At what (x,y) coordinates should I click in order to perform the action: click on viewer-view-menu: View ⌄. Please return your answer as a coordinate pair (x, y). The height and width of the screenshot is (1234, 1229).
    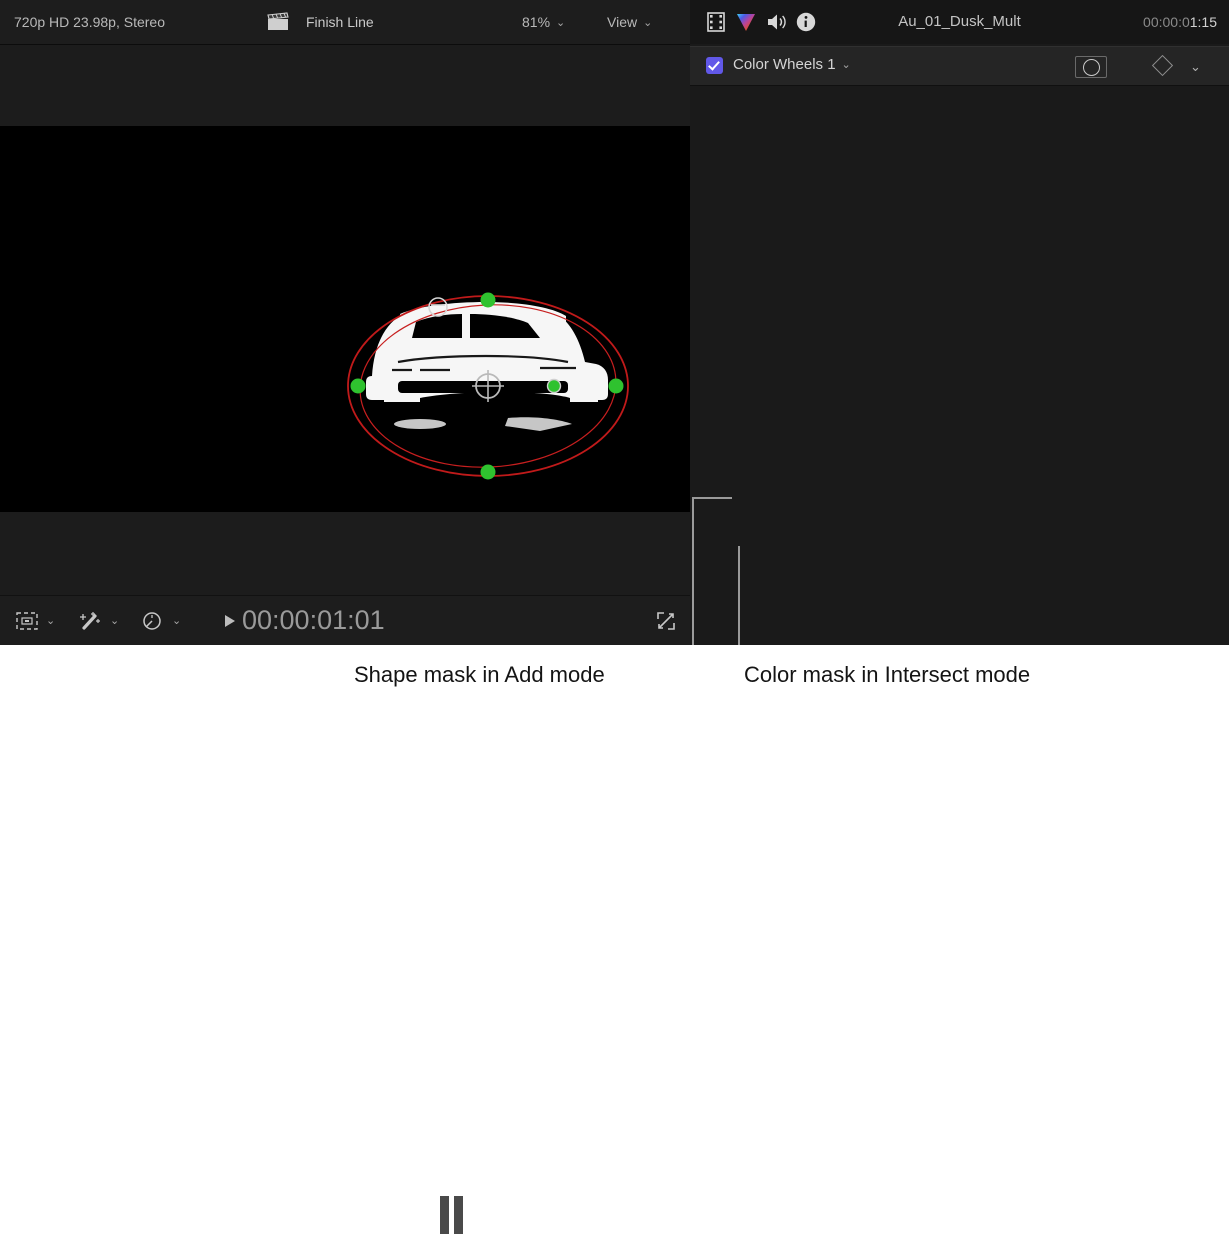
    Looking at the image, I should click on (629, 22).